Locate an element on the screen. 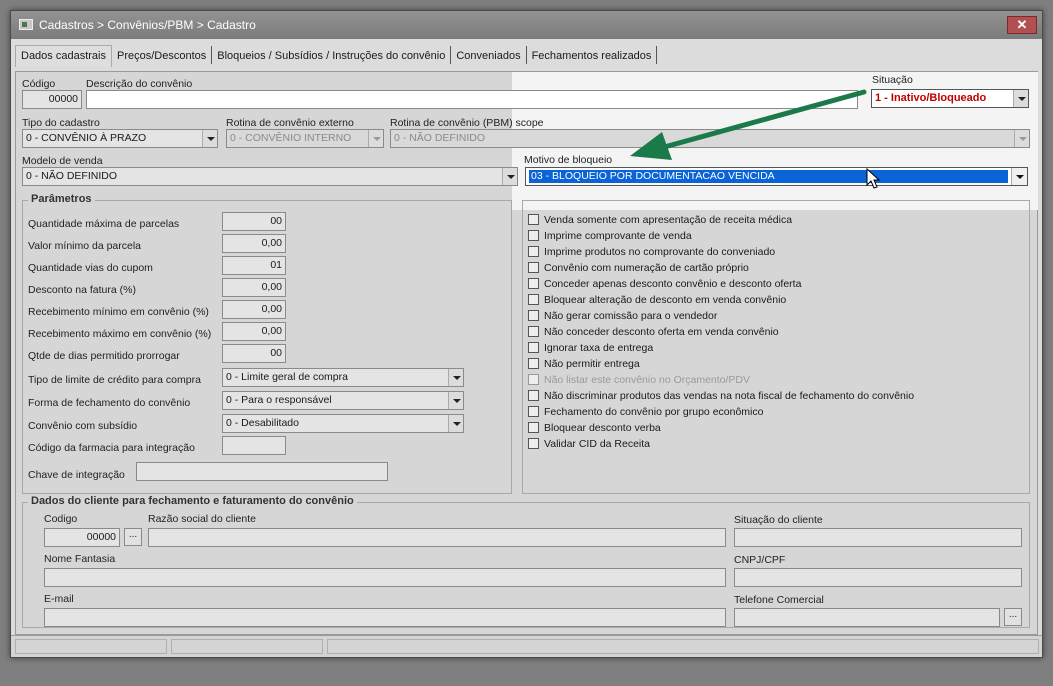 This screenshot has height=686, width=1053. annotation-arrow is located at coordinates (748, 124).